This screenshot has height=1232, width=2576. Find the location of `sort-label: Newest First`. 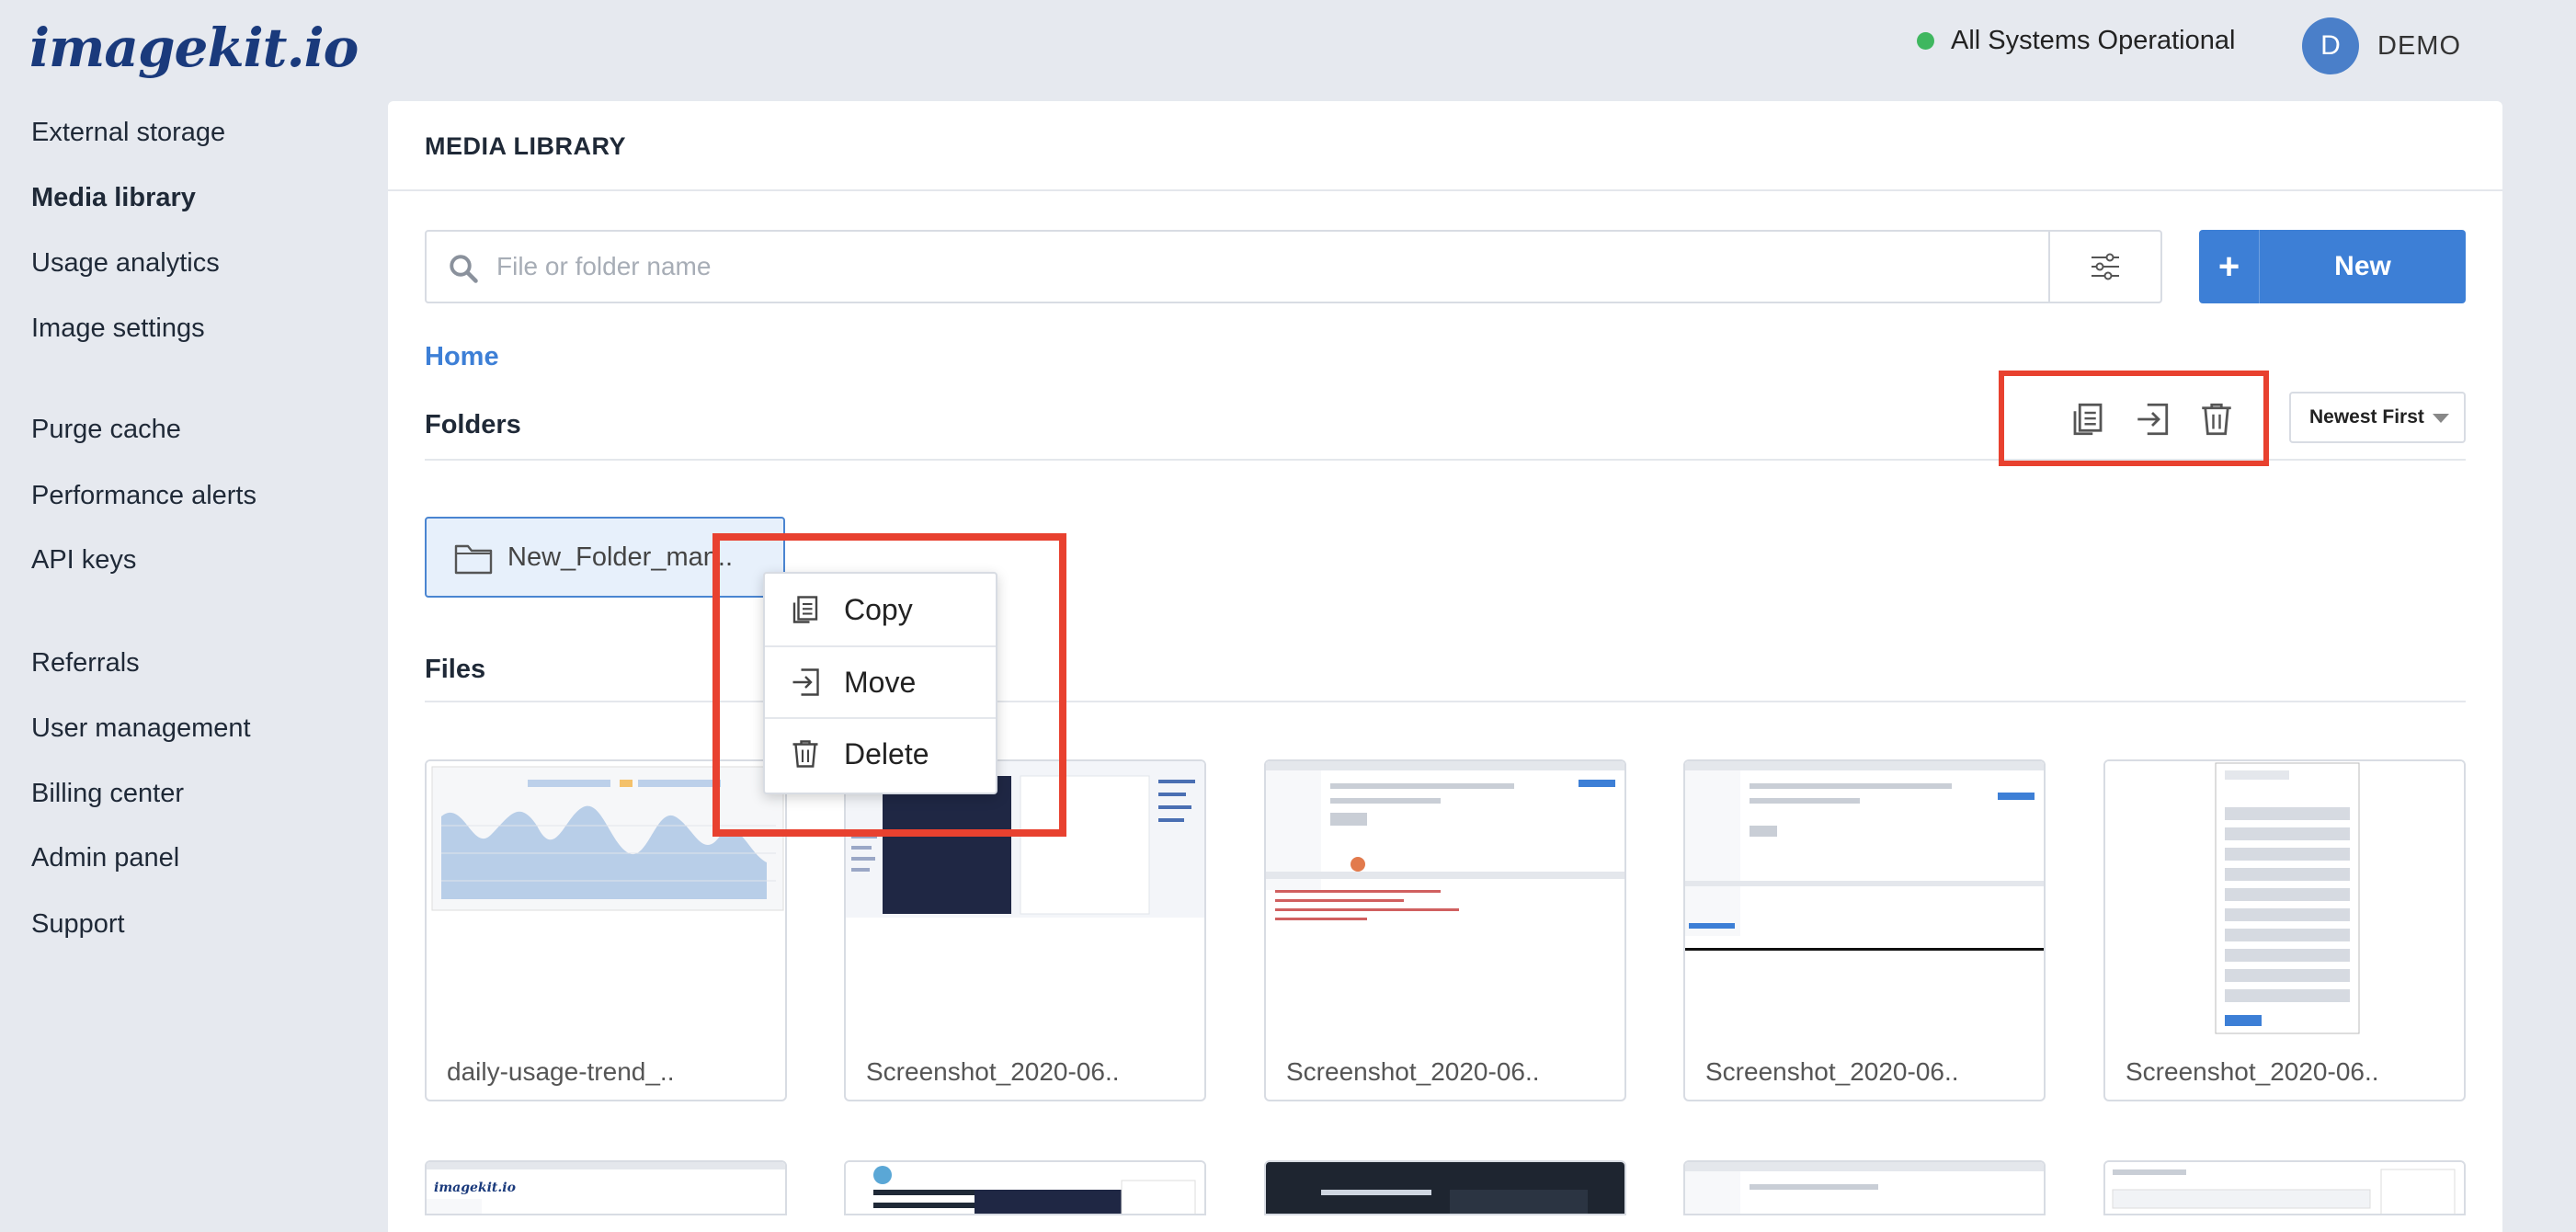

sort-label: Newest First is located at coordinates (2366, 417).